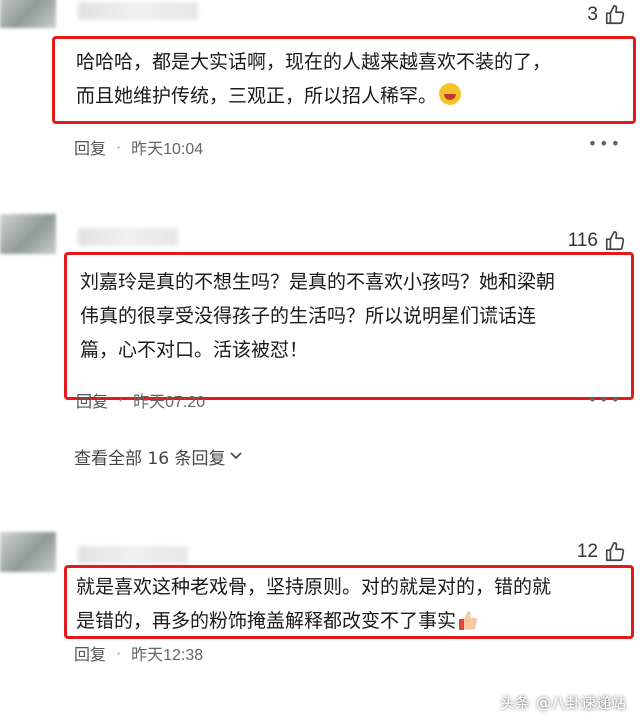  I want to click on chevron-down-icon, so click(236, 457).